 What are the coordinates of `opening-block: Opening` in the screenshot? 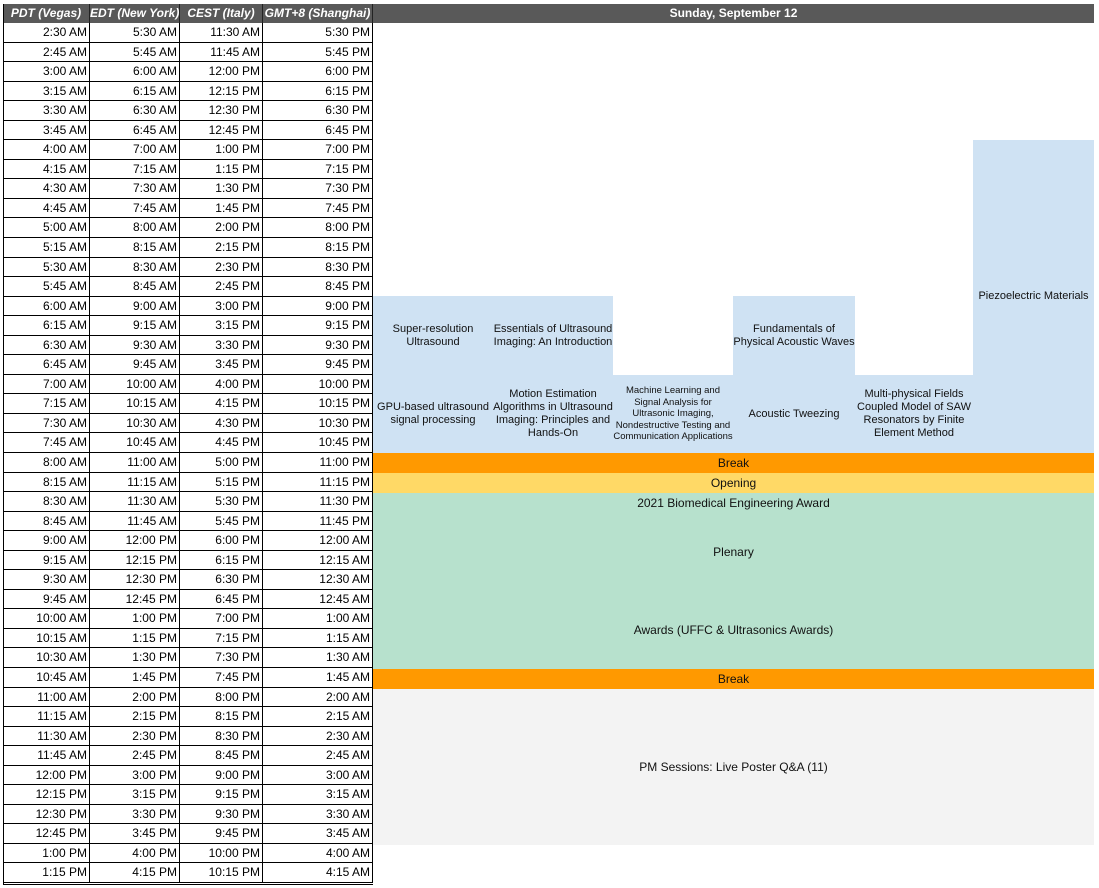 It's located at (733, 483).